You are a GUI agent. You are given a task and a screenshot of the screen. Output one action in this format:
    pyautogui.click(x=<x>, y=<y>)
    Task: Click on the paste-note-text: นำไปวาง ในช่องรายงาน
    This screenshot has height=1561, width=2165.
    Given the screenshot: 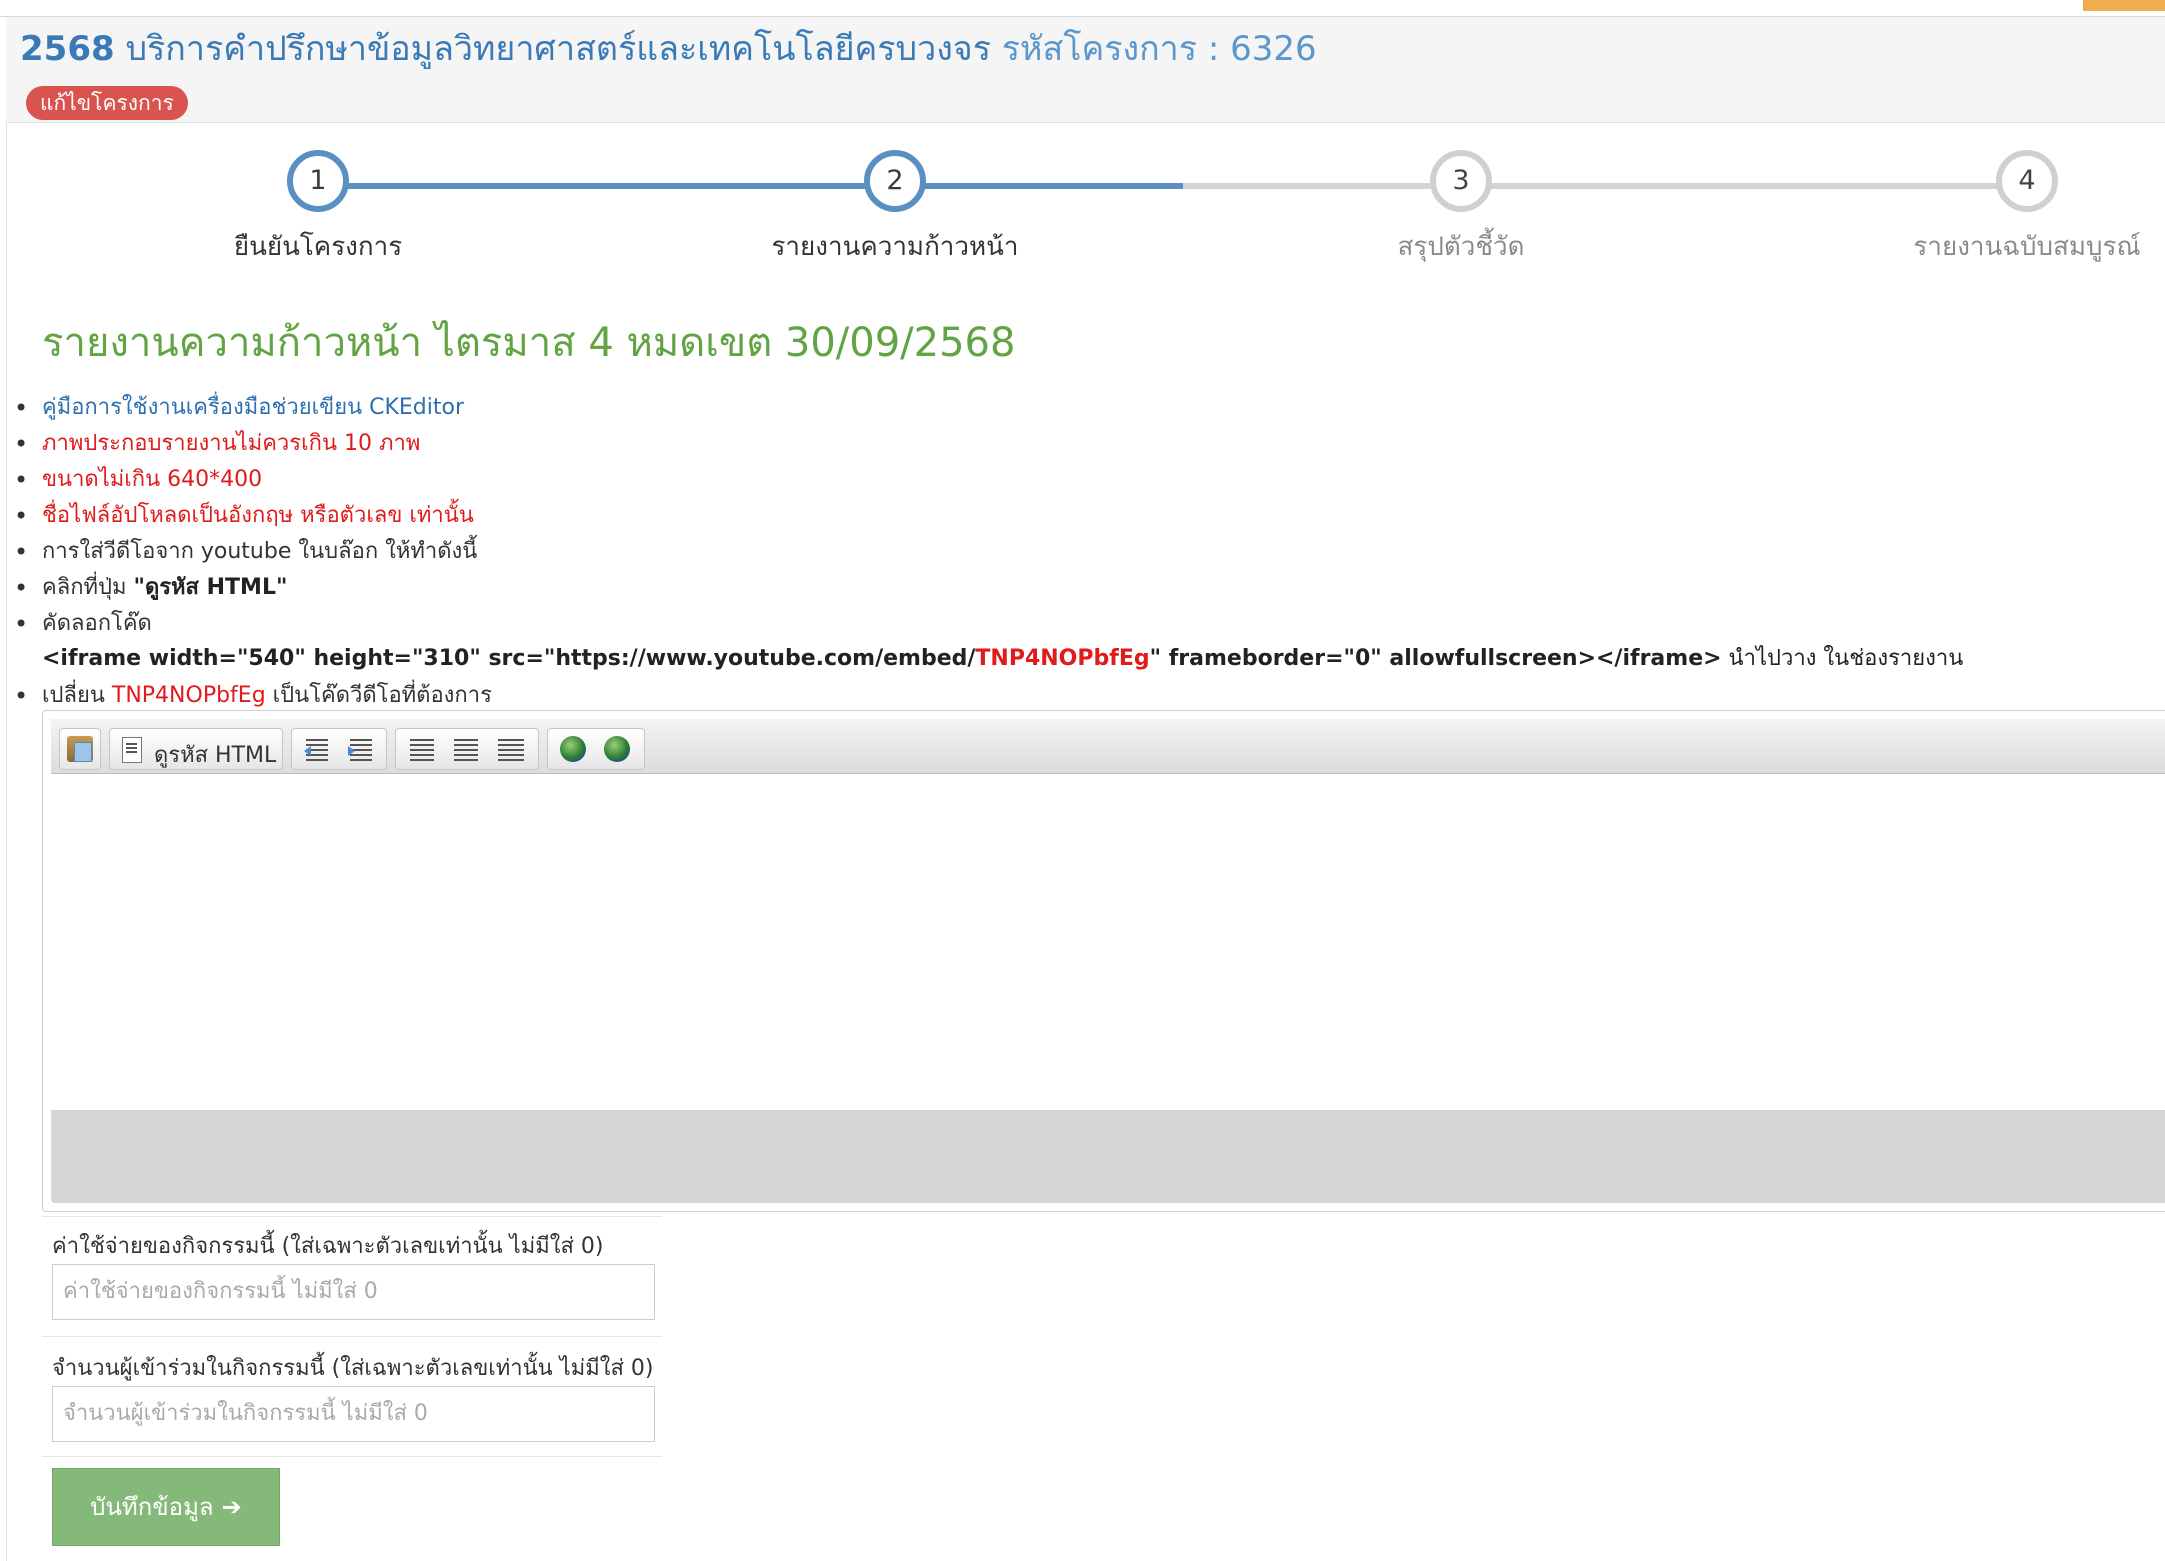 What is the action you would take?
    pyautogui.click(x=1842, y=658)
    